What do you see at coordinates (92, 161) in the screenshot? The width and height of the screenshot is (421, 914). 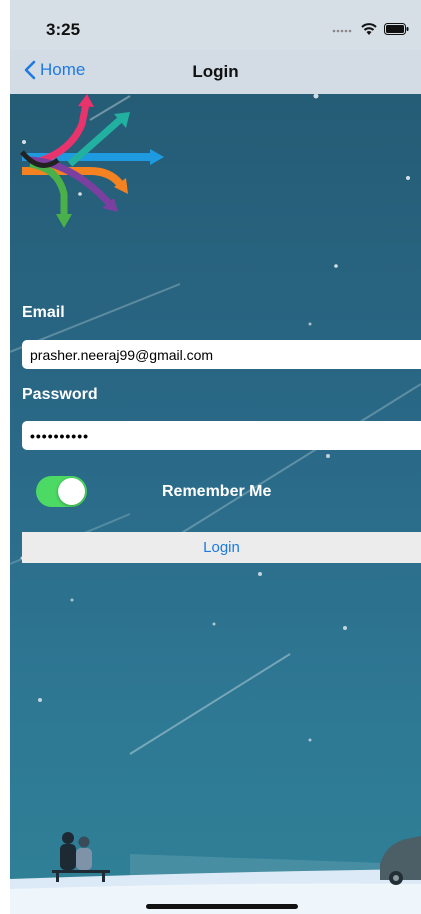 I see `app-logo-arrows` at bounding box center [92, 161].